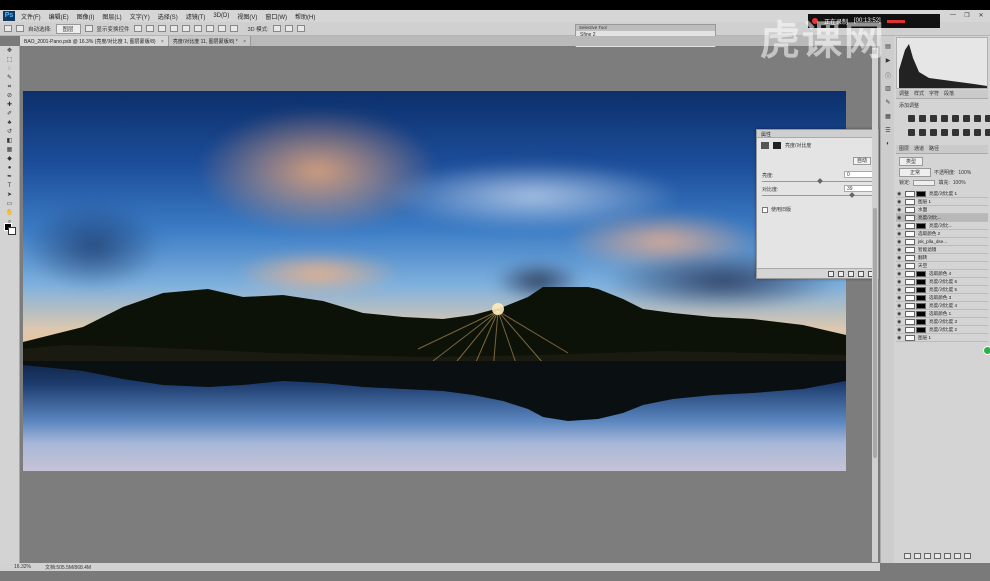 This screenshot has height=581, width=990. I want to click on pen-tool-icon: ✒, so click(9, 177).